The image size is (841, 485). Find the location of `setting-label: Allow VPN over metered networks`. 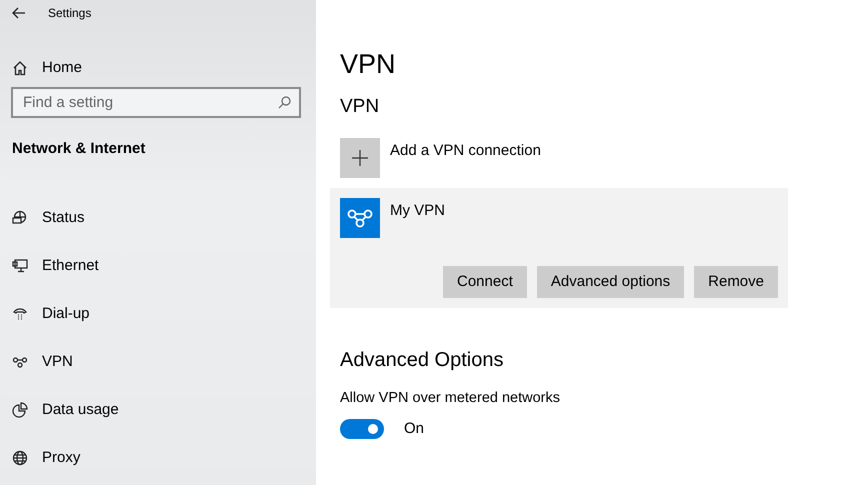

setting-label: Allow VPN over metered networks is located at coordinates (450, 398).